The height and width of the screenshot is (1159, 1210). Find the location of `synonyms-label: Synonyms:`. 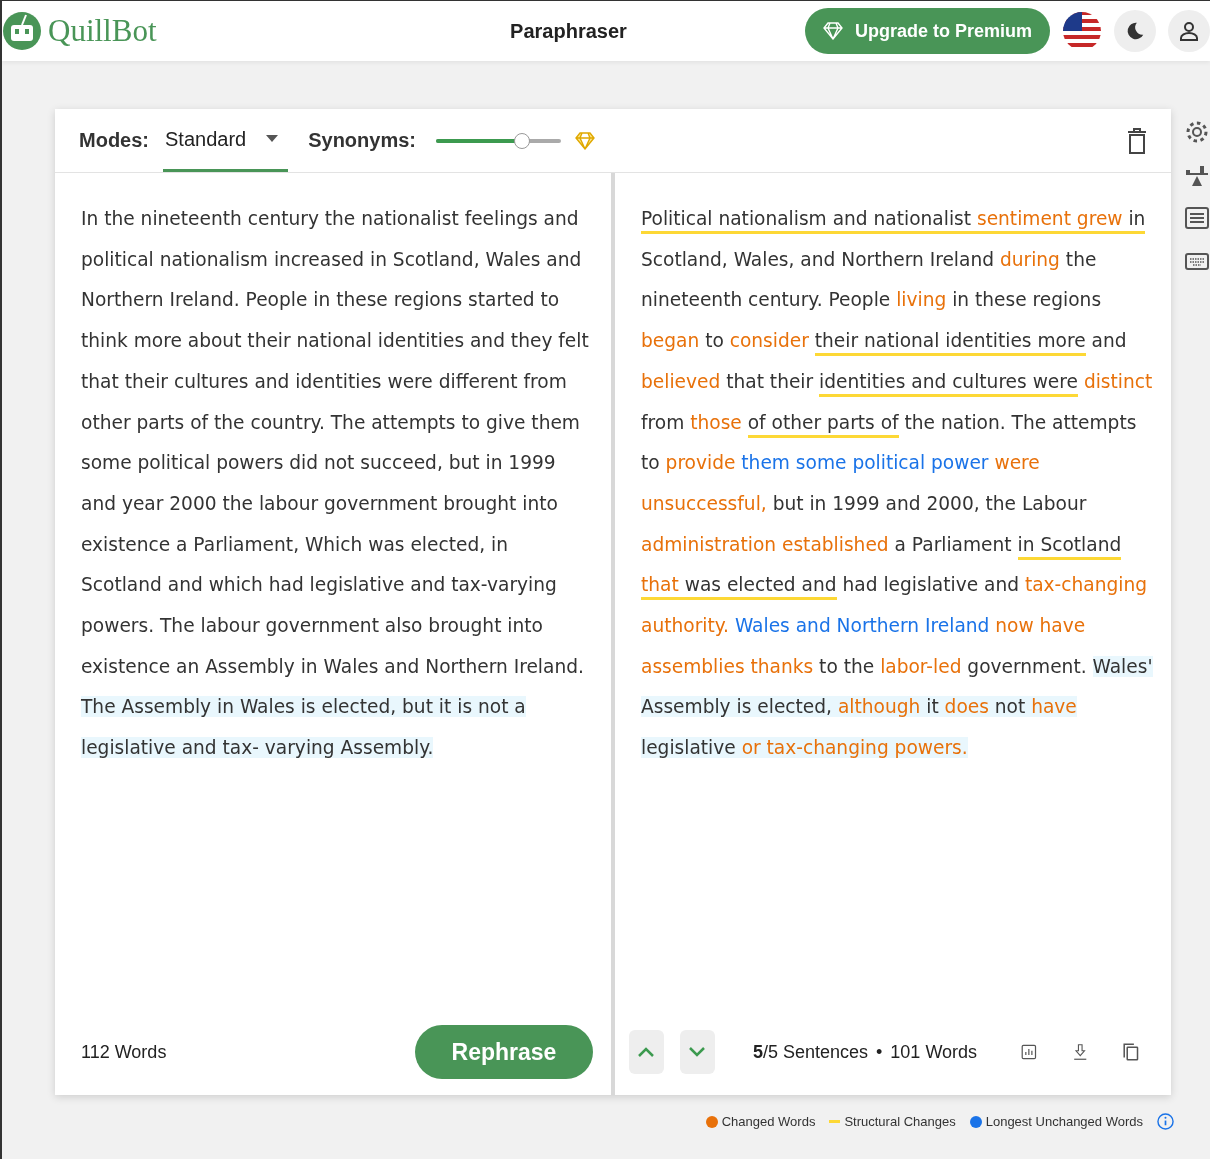

synonyms-label: Synonyms: is located at coordinates (362, 140).